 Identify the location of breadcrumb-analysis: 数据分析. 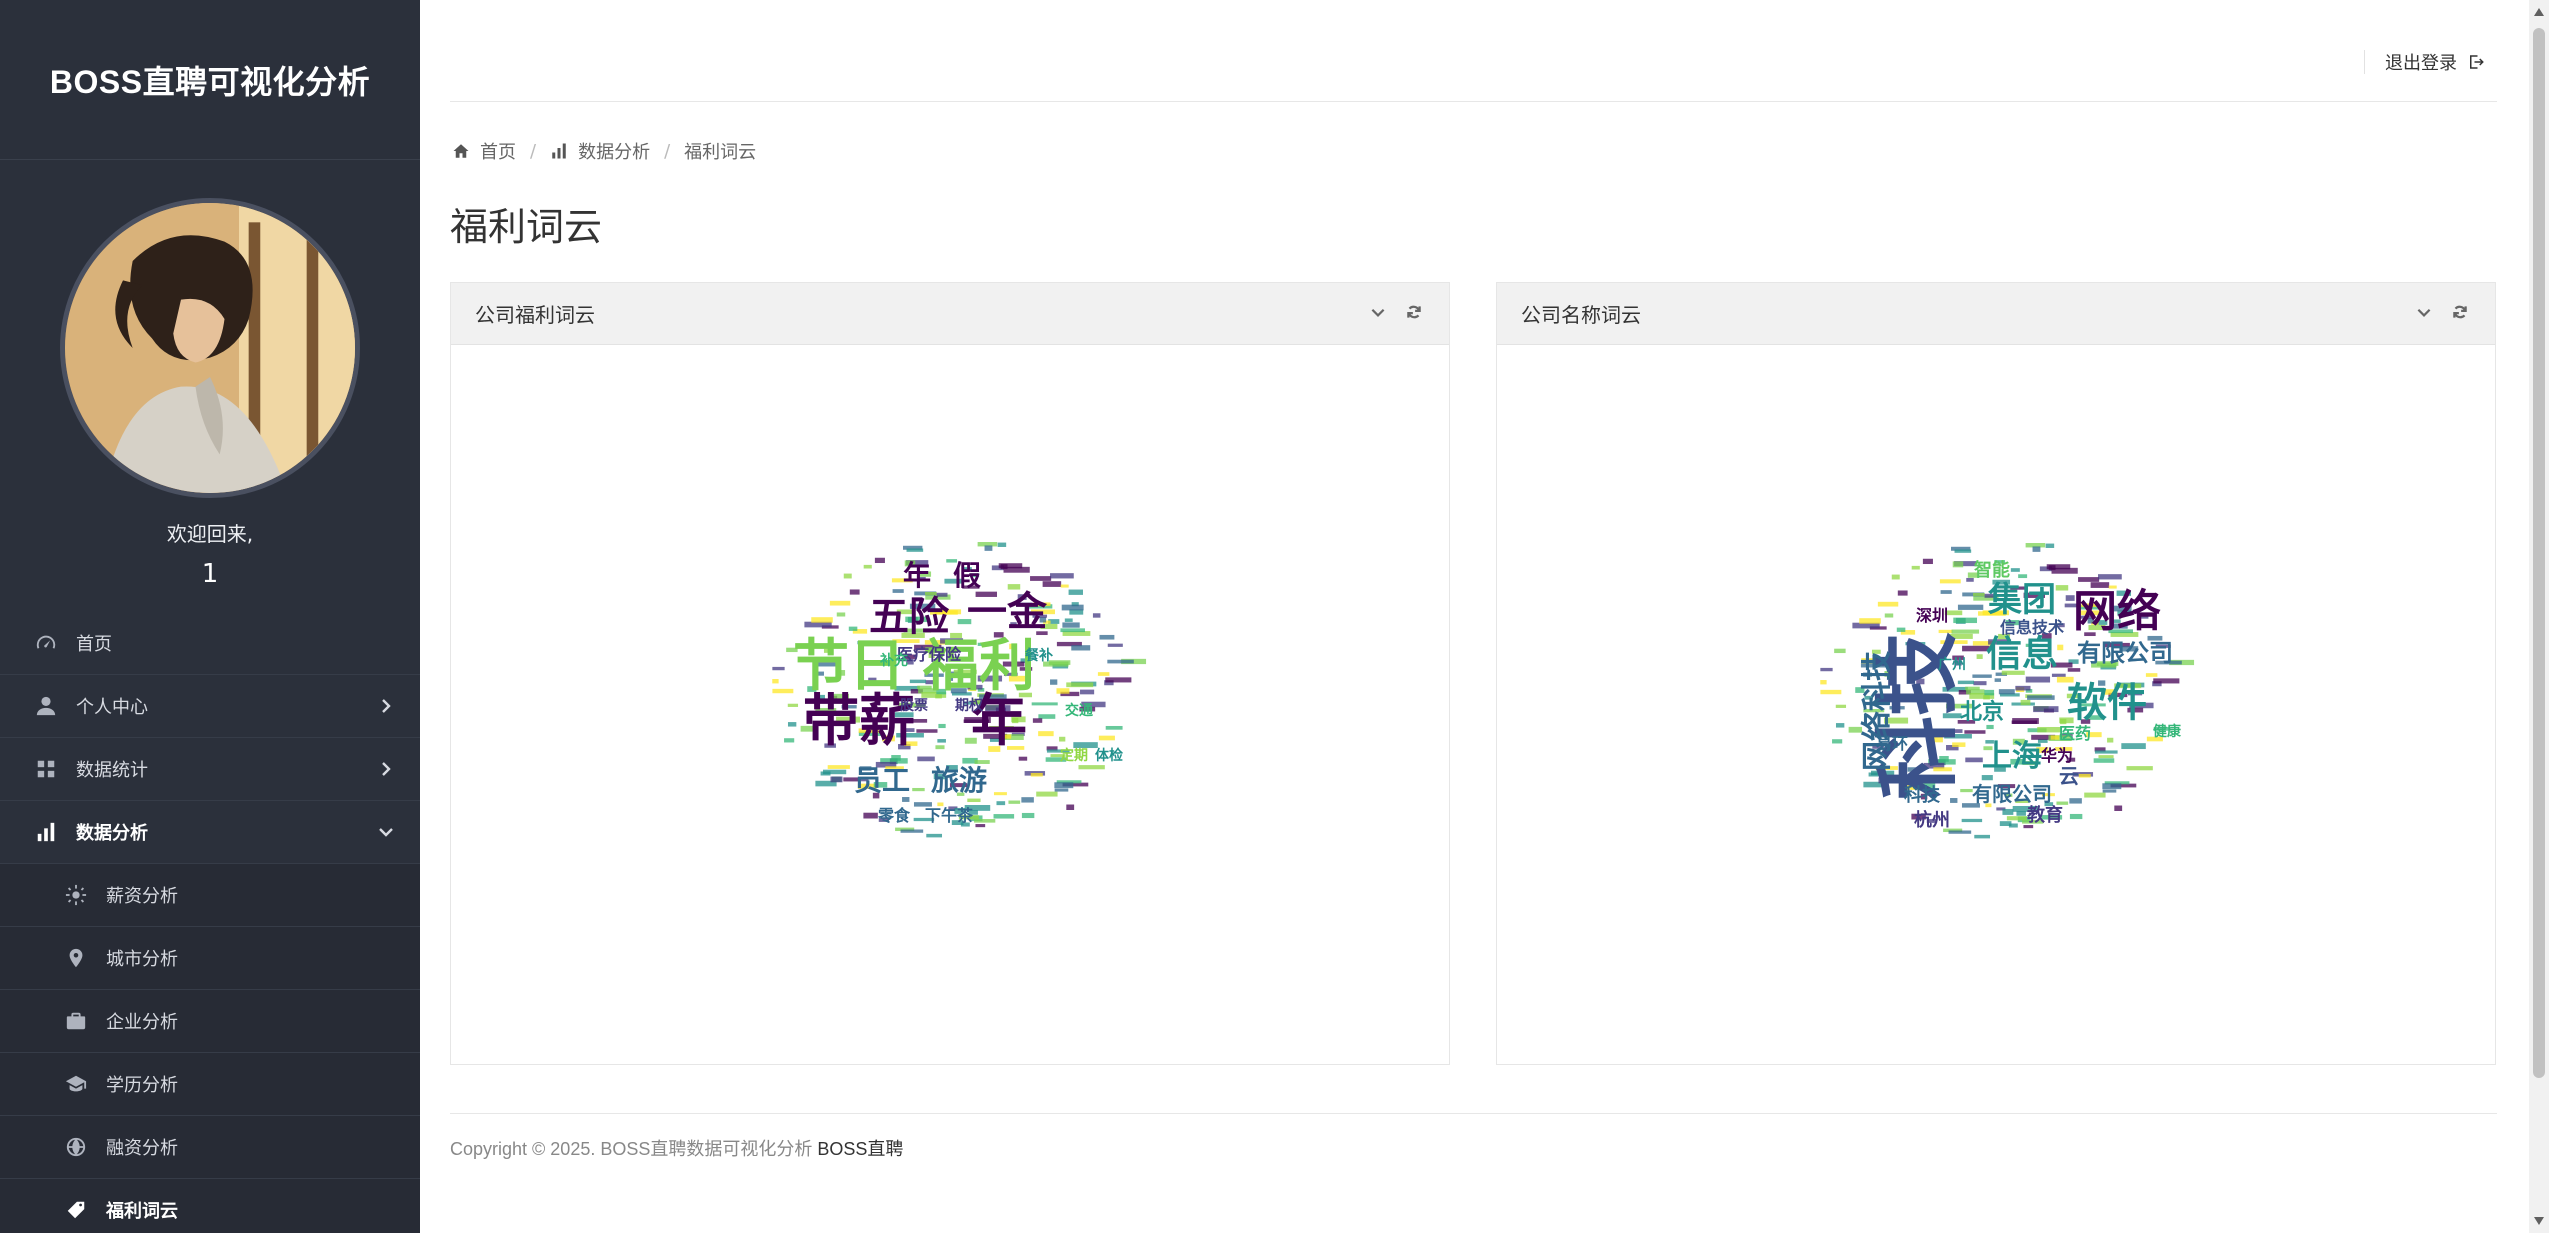
(600, 151).